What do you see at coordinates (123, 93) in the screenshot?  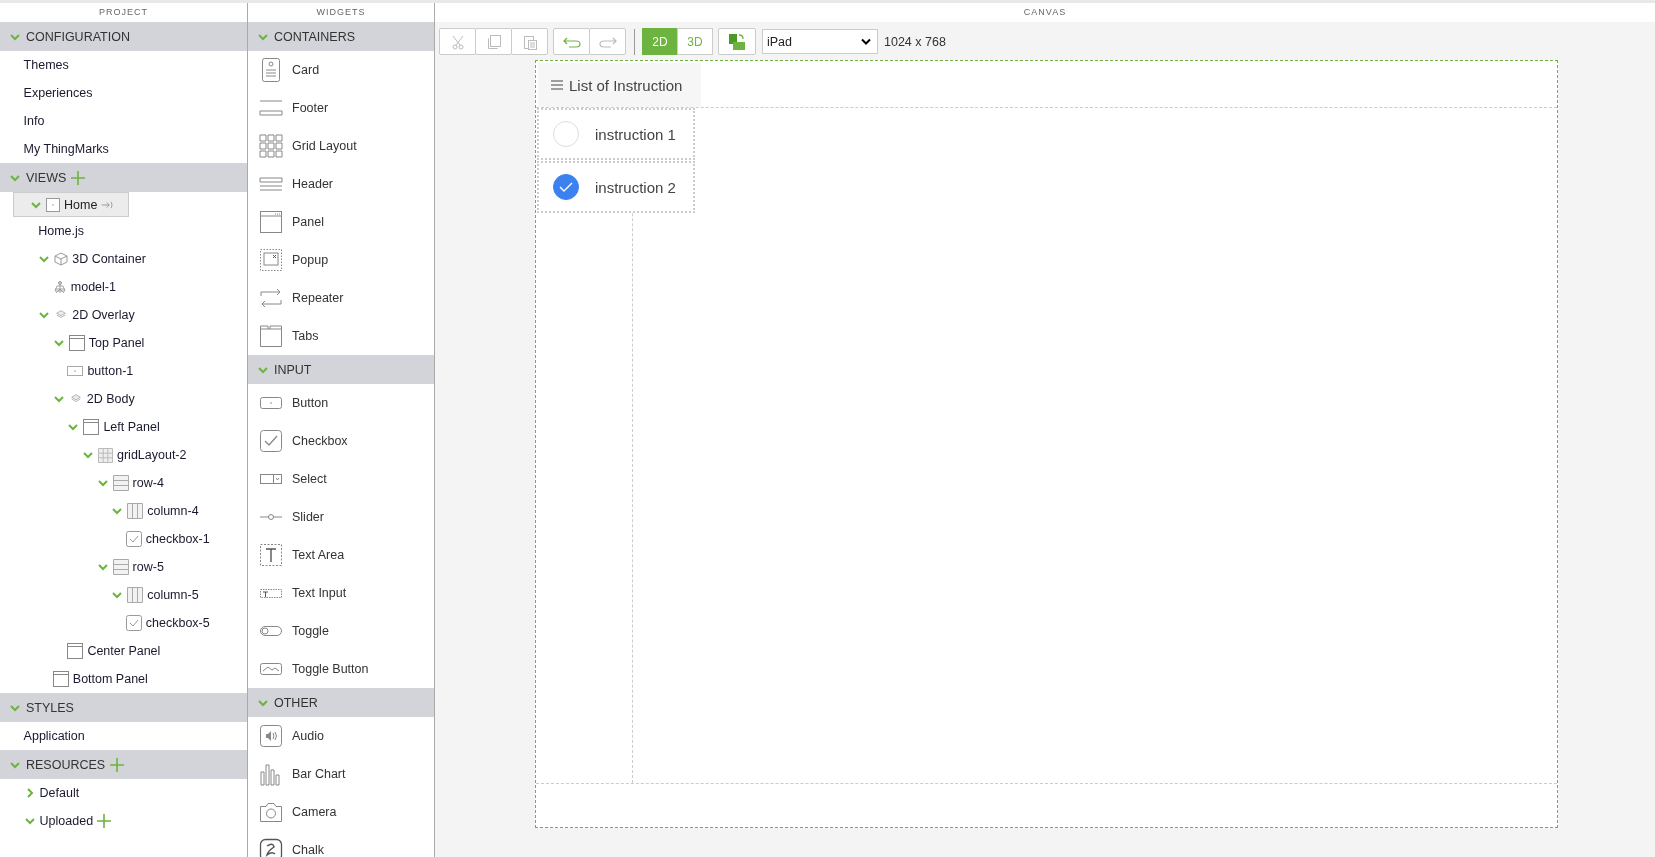 I see `tree-item: Experiences` at bounding box center [123, 93].